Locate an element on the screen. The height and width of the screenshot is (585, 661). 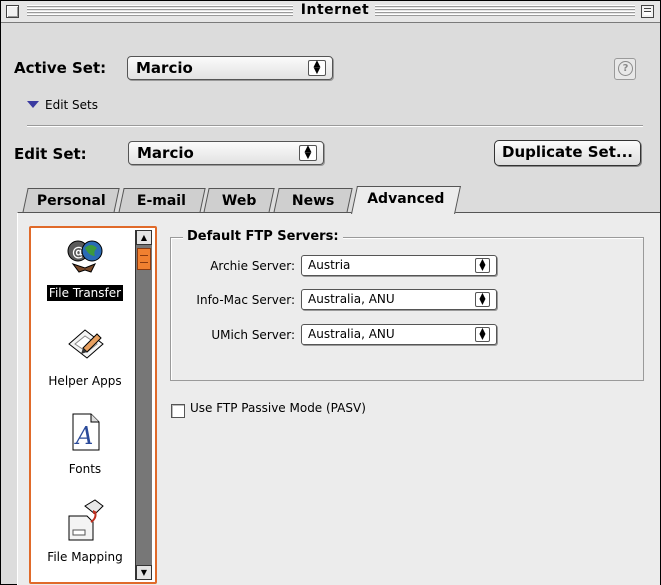
list-item-helper-apps: Helper Apps is located at coordinates (85, 355).